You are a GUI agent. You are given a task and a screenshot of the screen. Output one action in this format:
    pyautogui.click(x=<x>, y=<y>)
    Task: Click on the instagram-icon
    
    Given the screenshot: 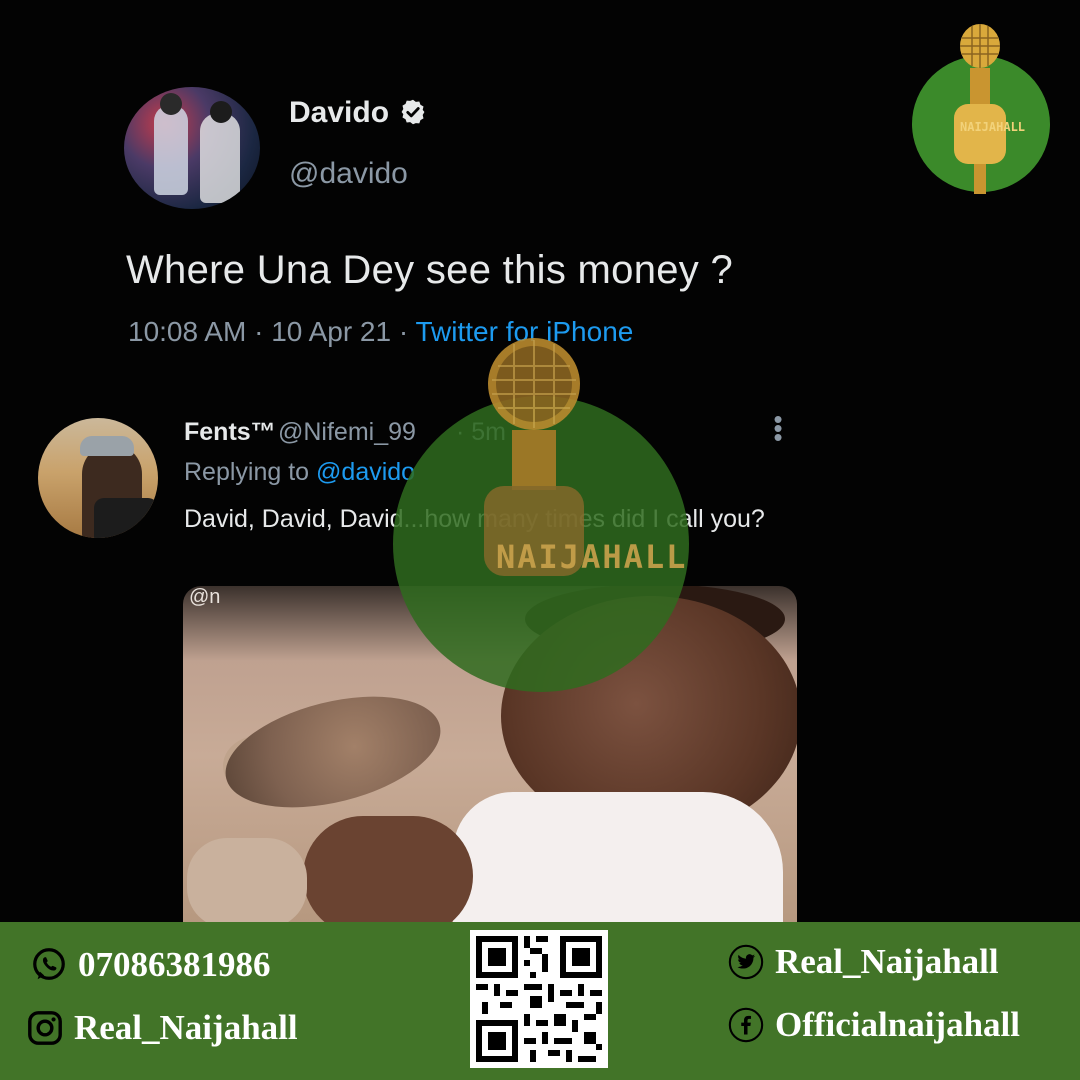 What is the action you would take?
    pyautogui.click(x=45, y=1028)
    